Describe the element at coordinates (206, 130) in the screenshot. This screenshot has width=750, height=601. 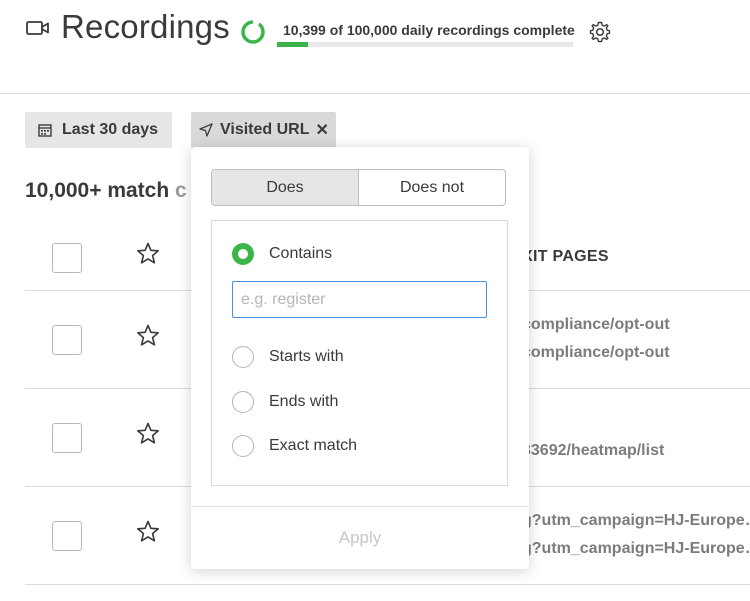
I see `navigation-arrow-icon` at that location.